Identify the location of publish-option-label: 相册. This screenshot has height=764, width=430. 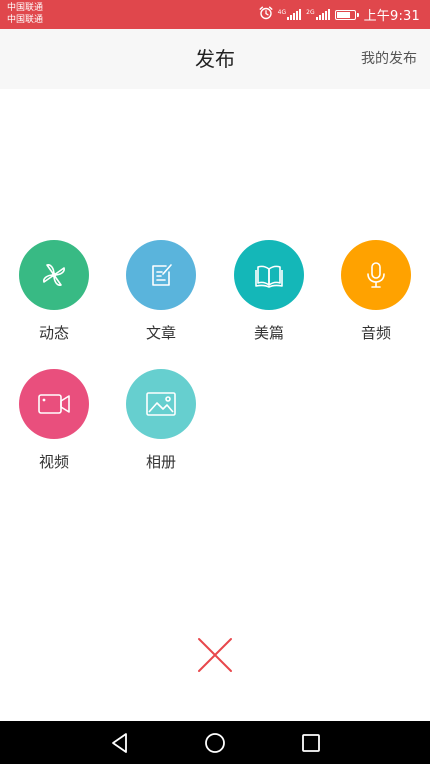
(160, 462).